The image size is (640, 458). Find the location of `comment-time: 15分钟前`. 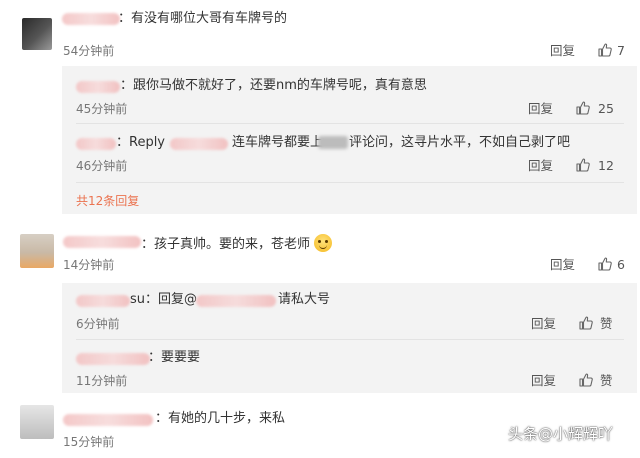

comment-time: 15分钟前 is located at coordinates (89, 442).